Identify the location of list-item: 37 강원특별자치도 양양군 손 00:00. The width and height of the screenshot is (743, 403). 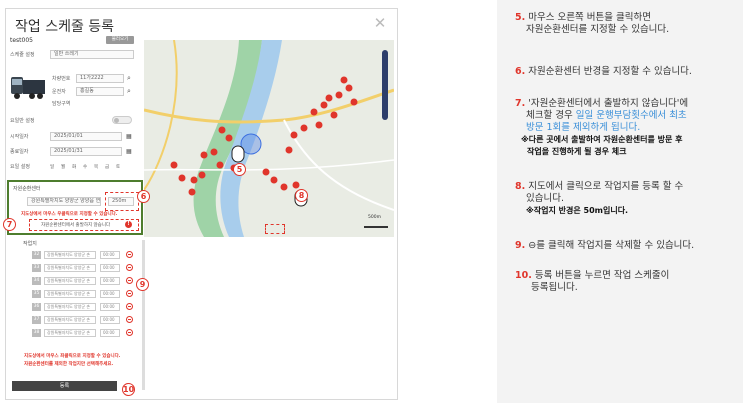
(82, 319).